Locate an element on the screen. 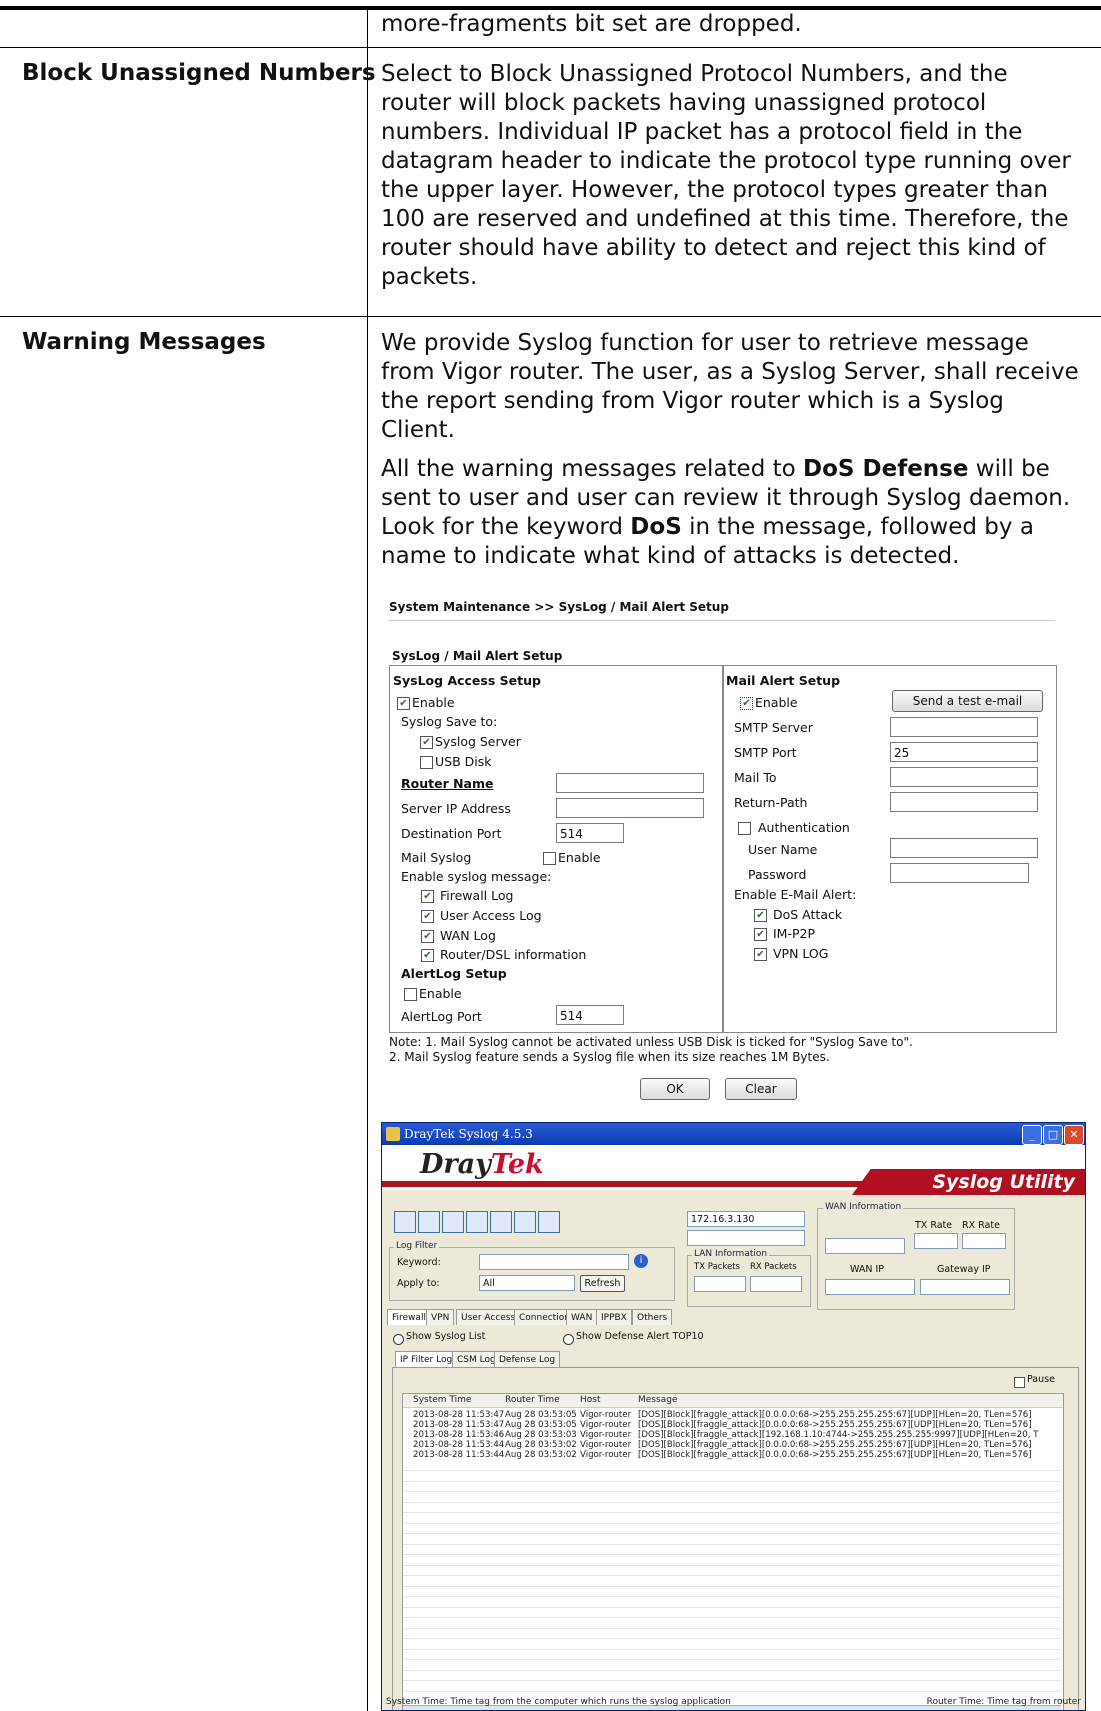  authentication-checkbox is located at coordinates (744, 828).